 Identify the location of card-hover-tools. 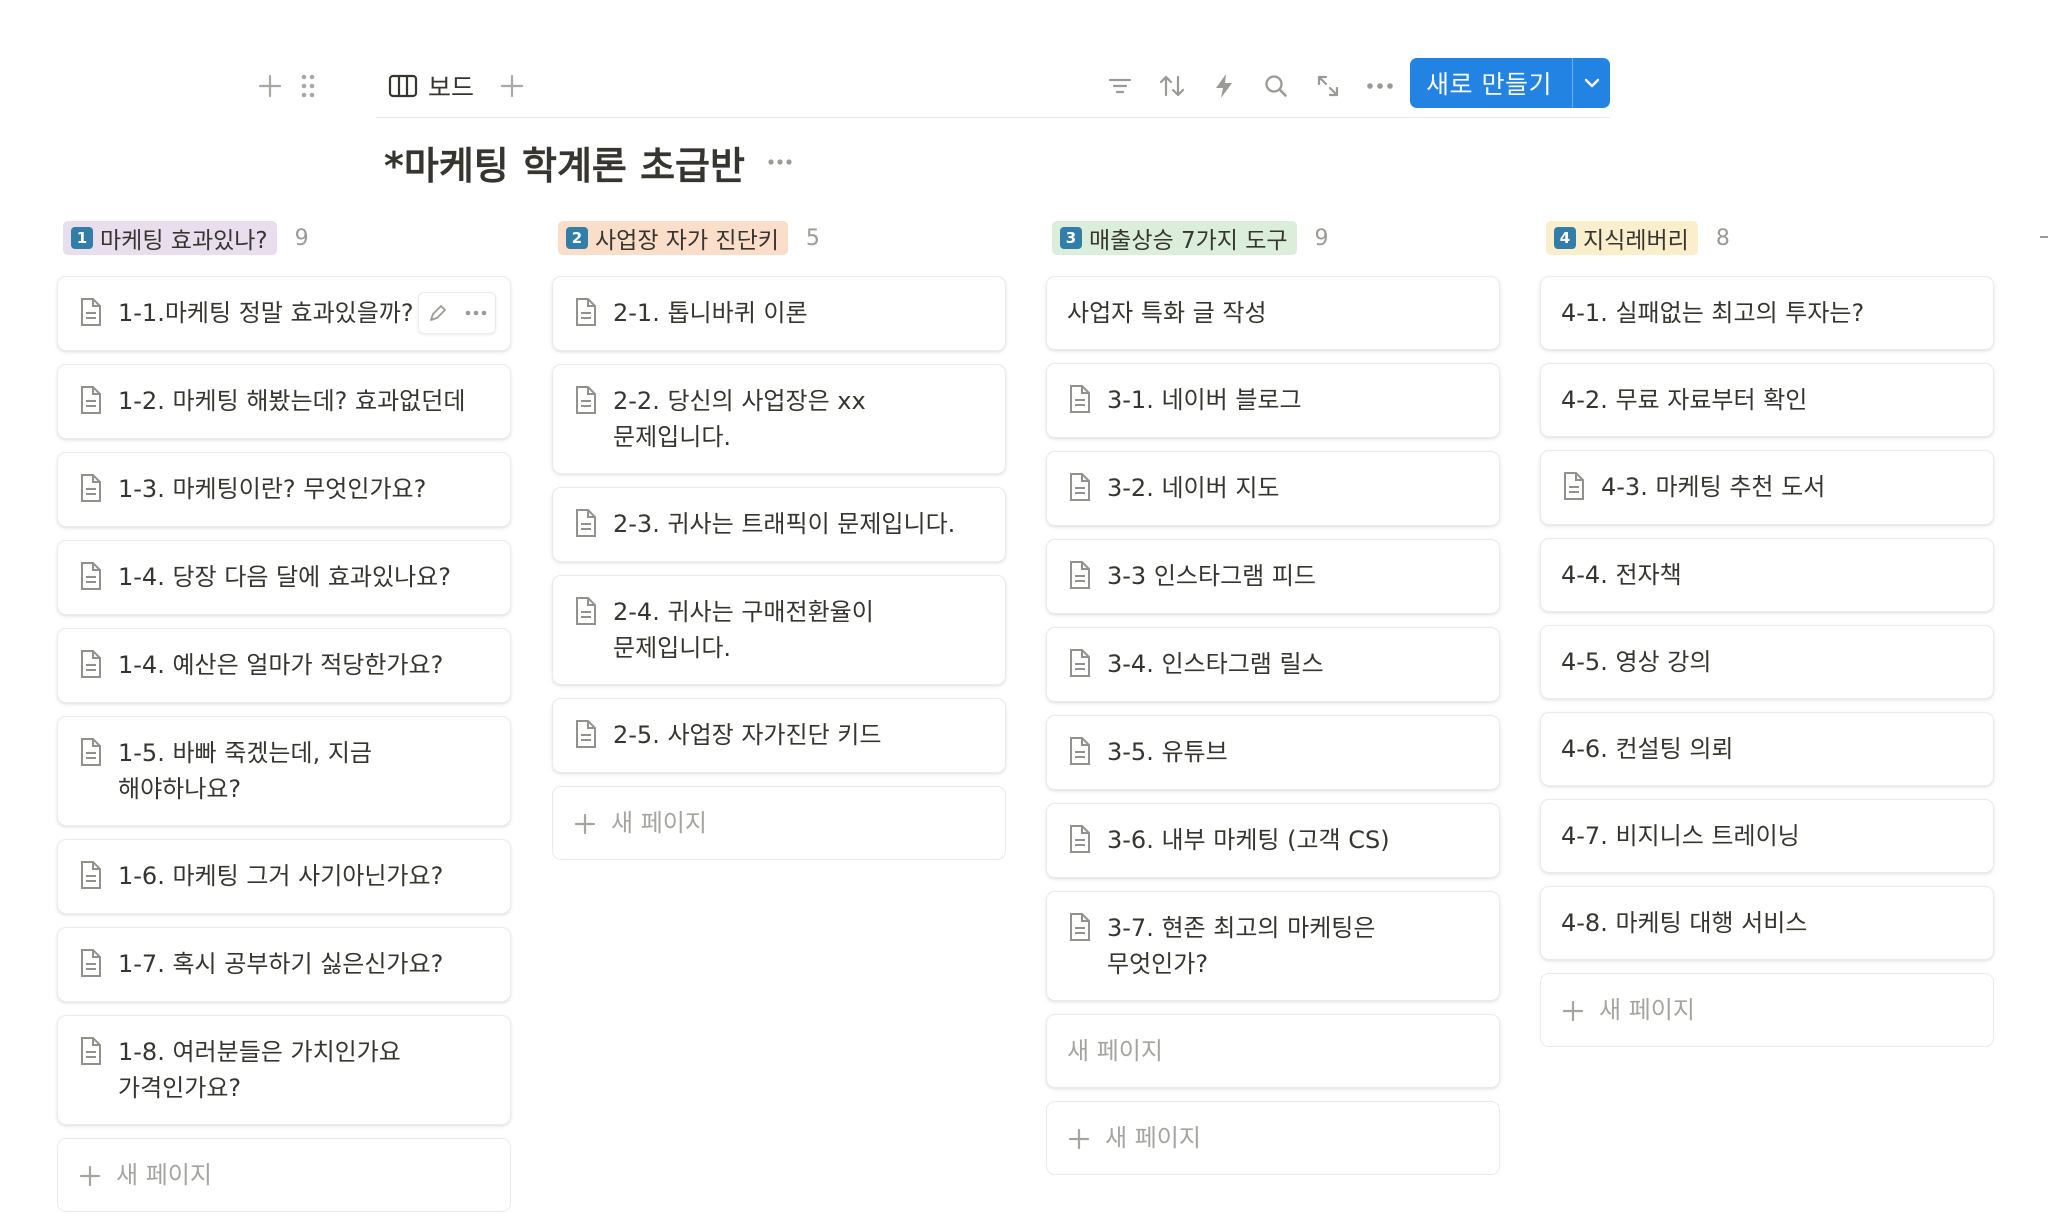
(457, 313).